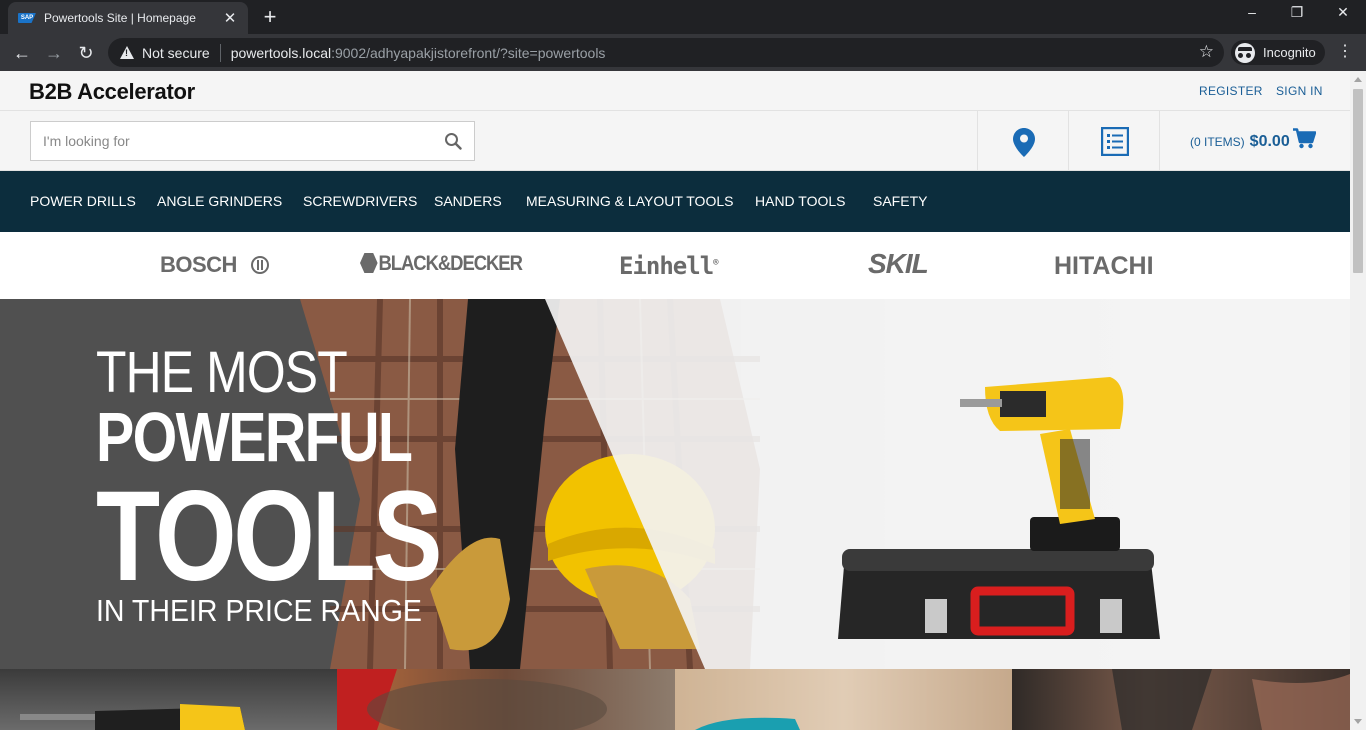  Describe the element at coordinates (176, 53) in the screenshot. I see `security-status: Not secure` at that location.